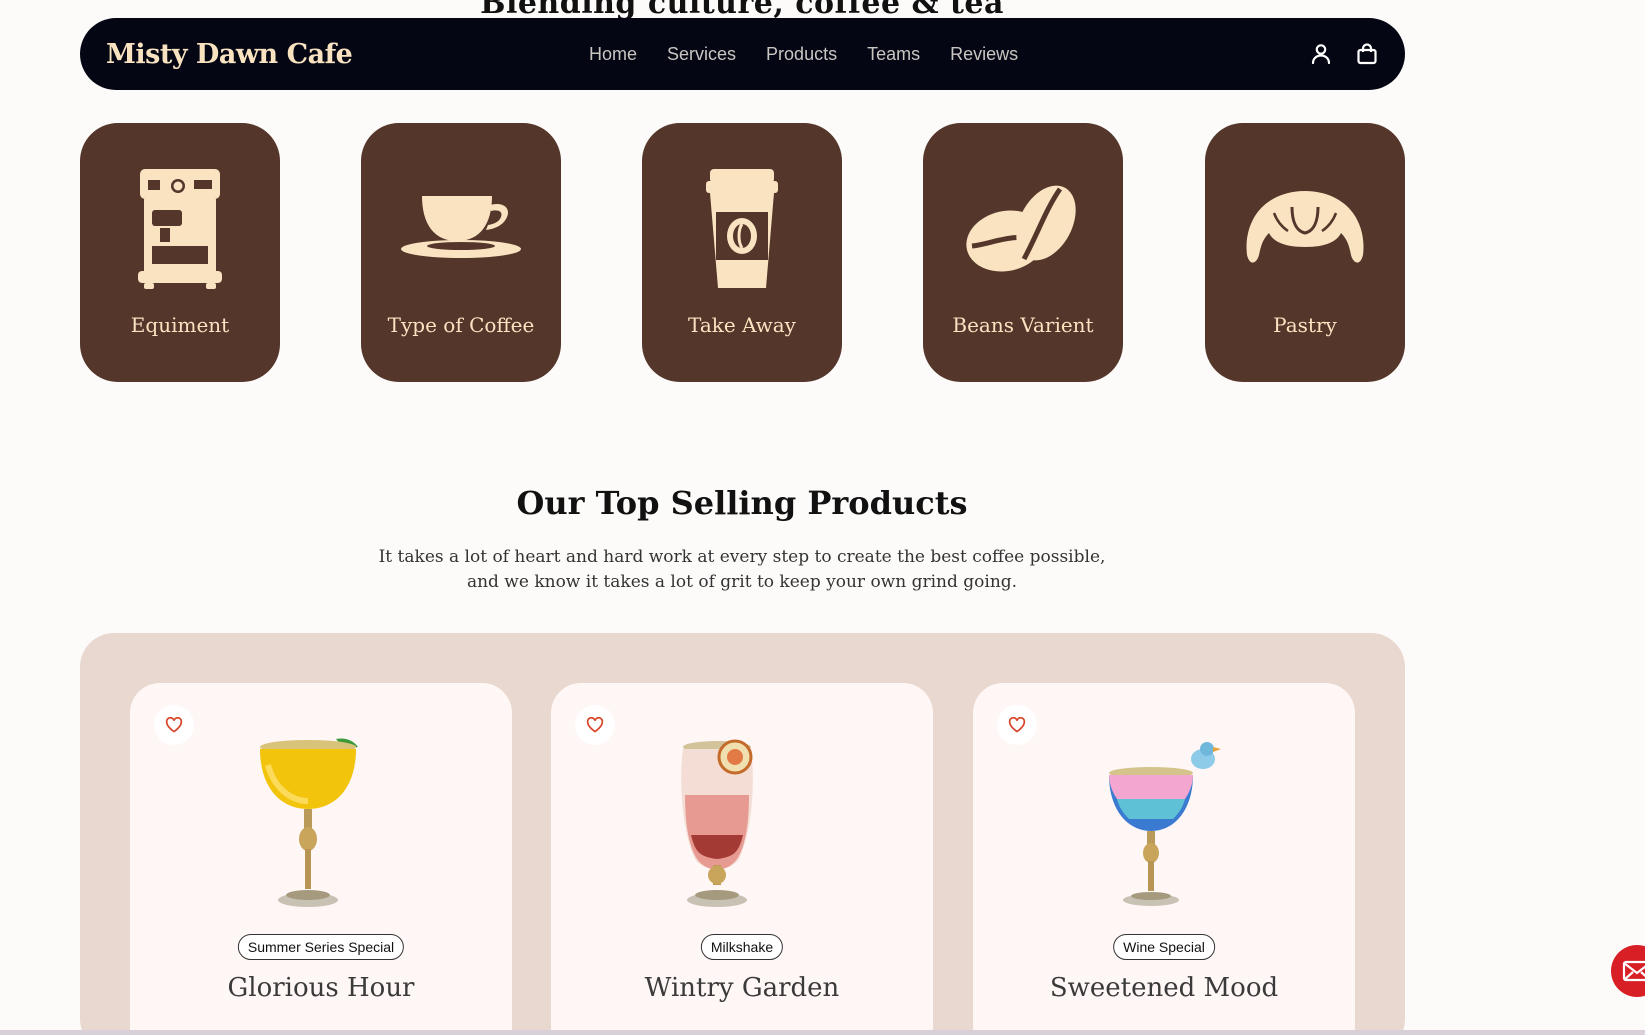 This screenshot has width=1645, height=1035. I want to click on category-card-take-away: Take Away, so click(742, 252).